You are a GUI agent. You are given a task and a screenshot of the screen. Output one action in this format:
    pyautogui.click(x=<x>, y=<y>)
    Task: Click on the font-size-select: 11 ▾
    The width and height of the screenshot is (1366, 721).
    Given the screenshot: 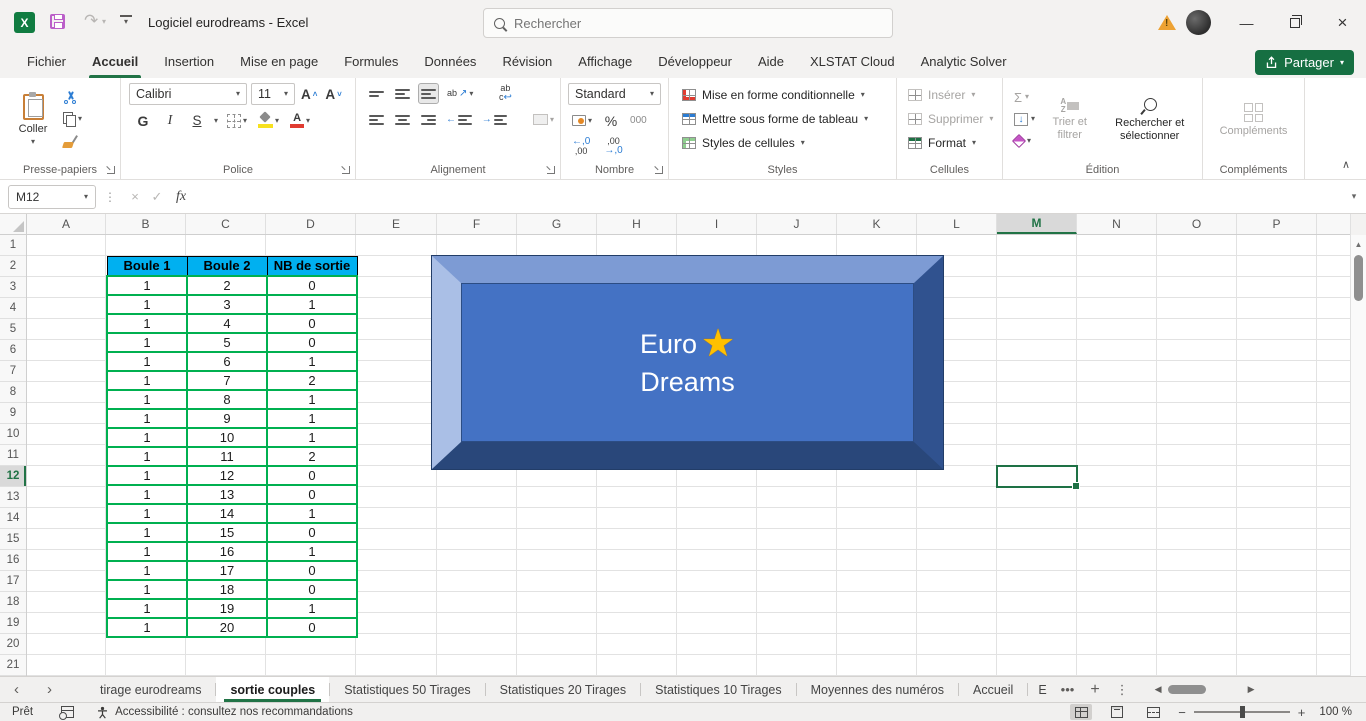 What is the action you would take?
    pyautogui.click(x=273, y=94)
    